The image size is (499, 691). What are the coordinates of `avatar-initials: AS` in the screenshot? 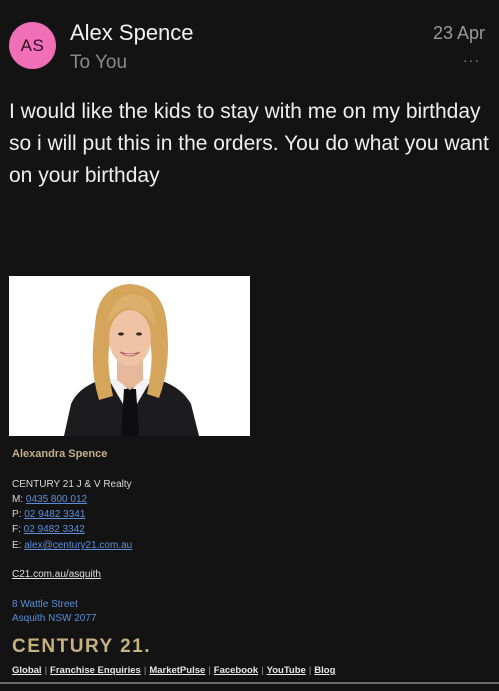 It's located at (32, 45).